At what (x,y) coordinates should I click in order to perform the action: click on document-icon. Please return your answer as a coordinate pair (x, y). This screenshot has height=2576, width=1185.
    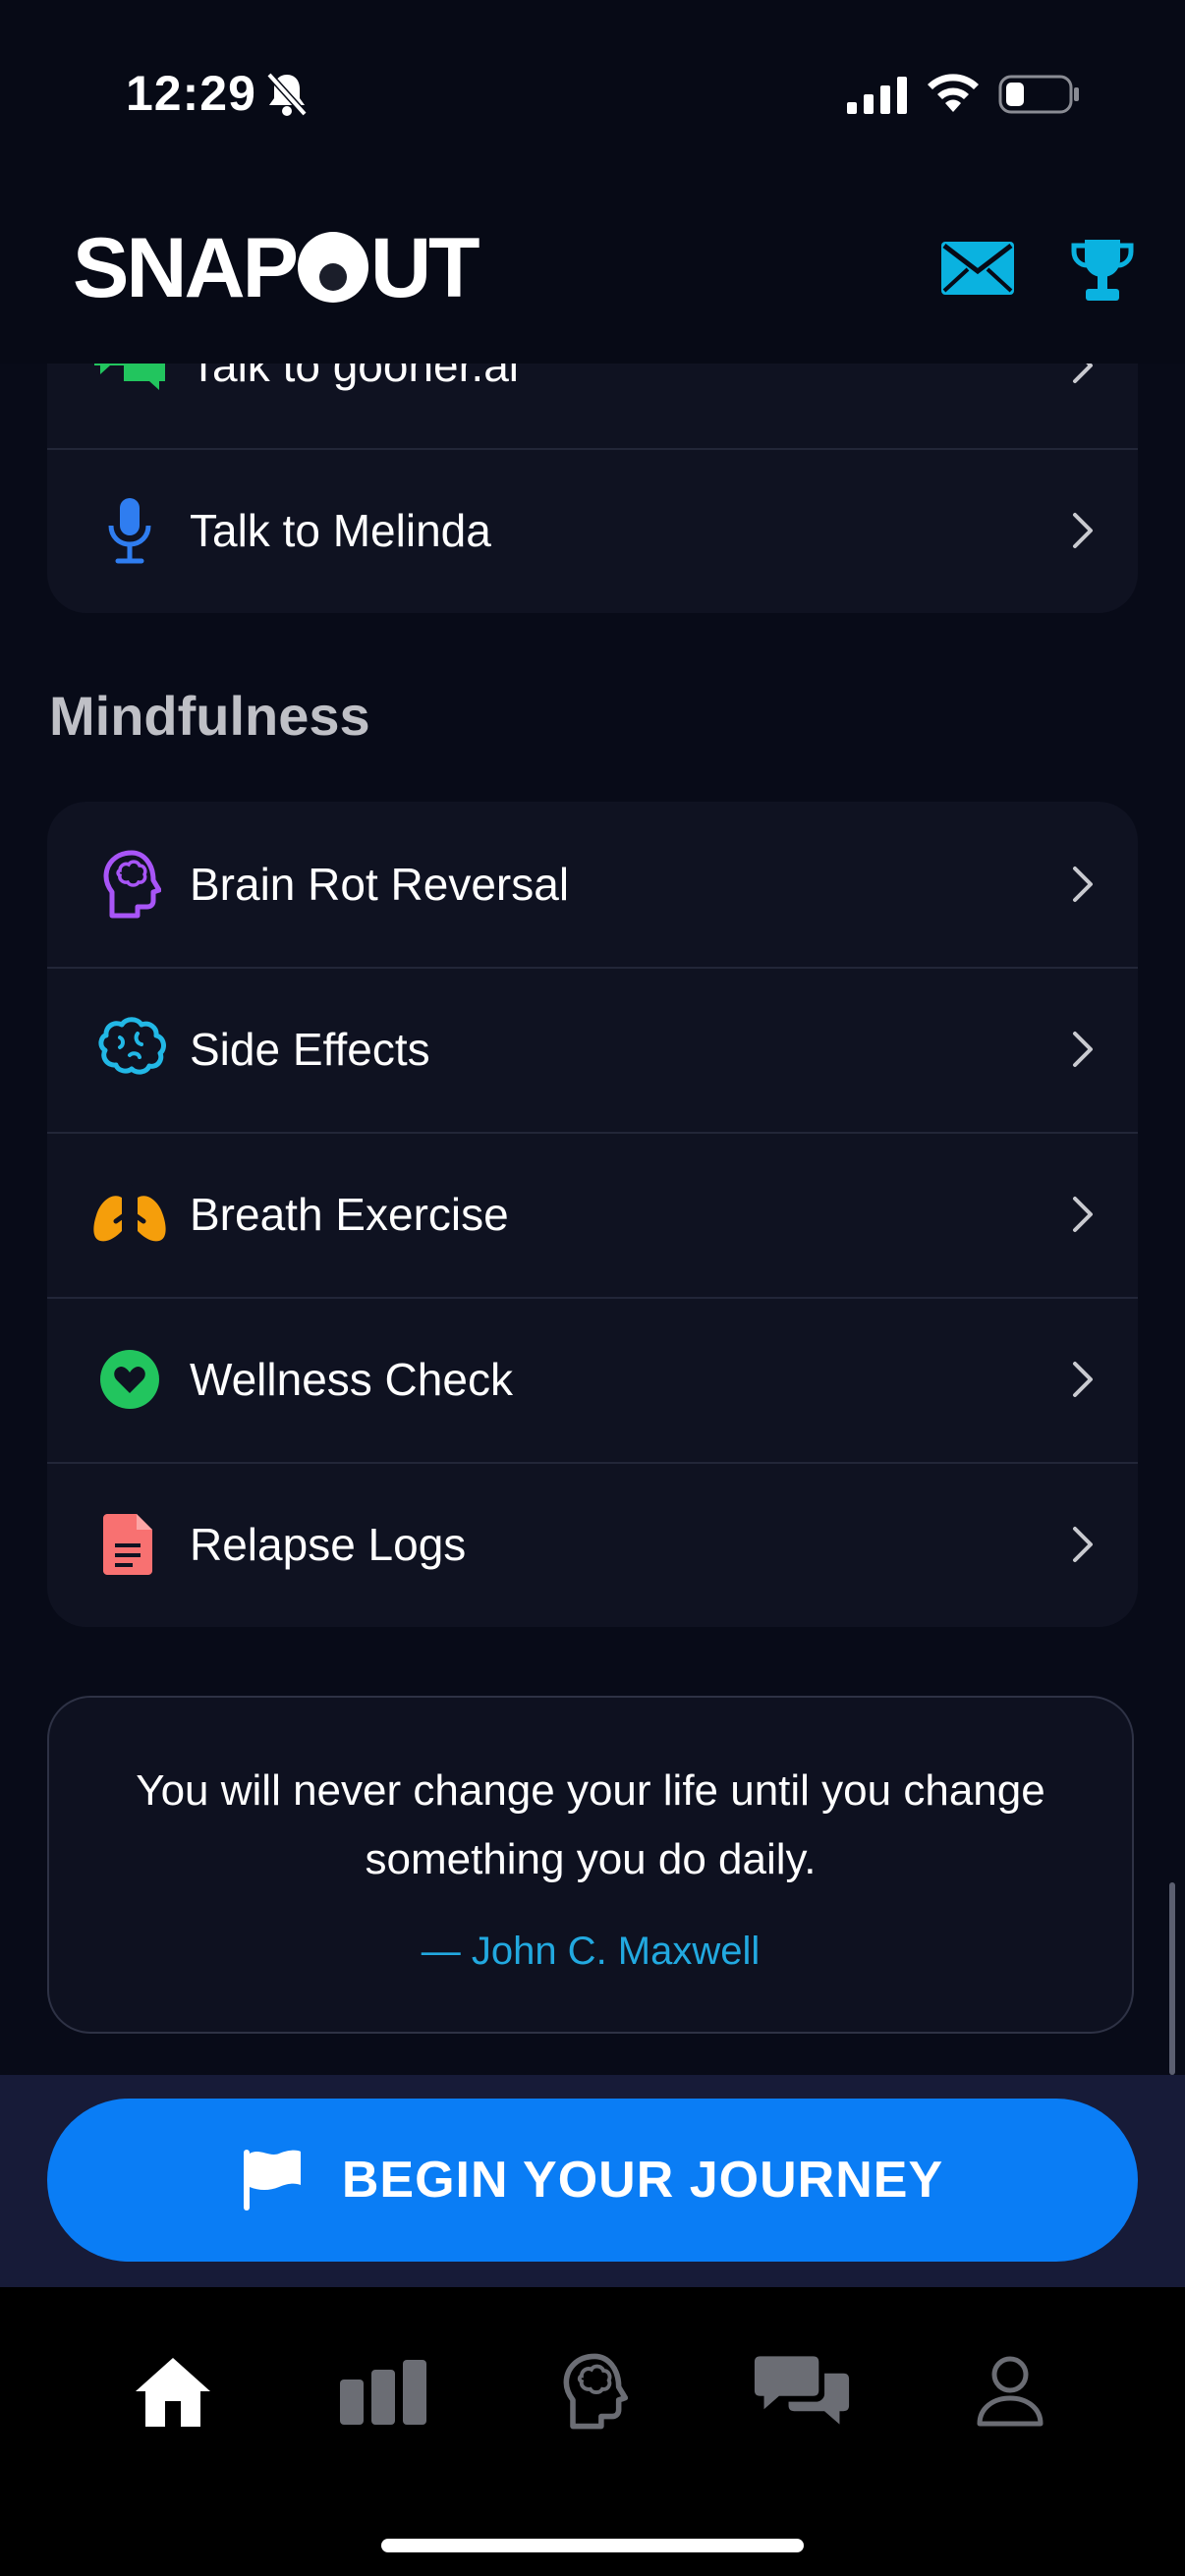
    Looking at the image, I should click on (130, 1544).